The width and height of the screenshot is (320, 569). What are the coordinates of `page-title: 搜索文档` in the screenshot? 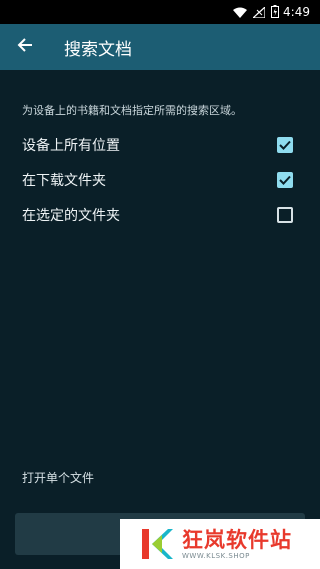 It's located at (98, 49).